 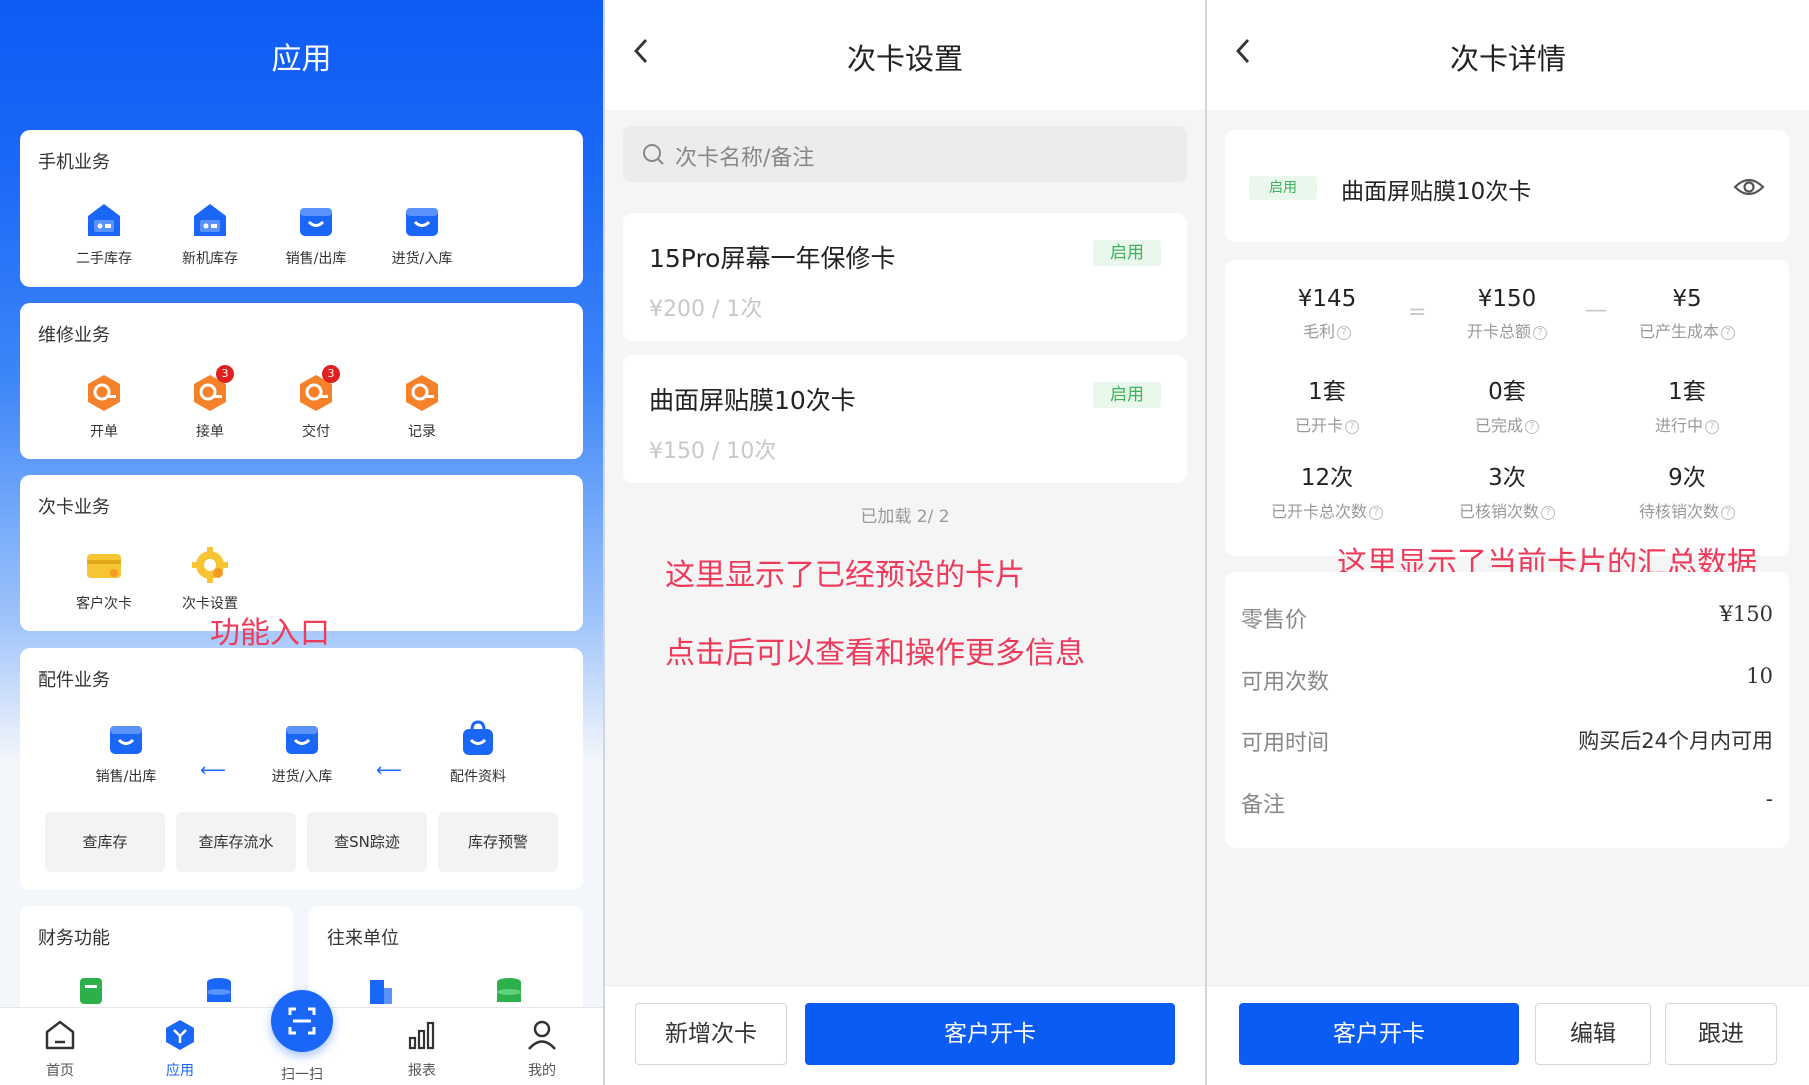 What do you see at coordinates (104, 565) in the screenshot?
I see `credit-card-icon` at bounding box center [104, 565].